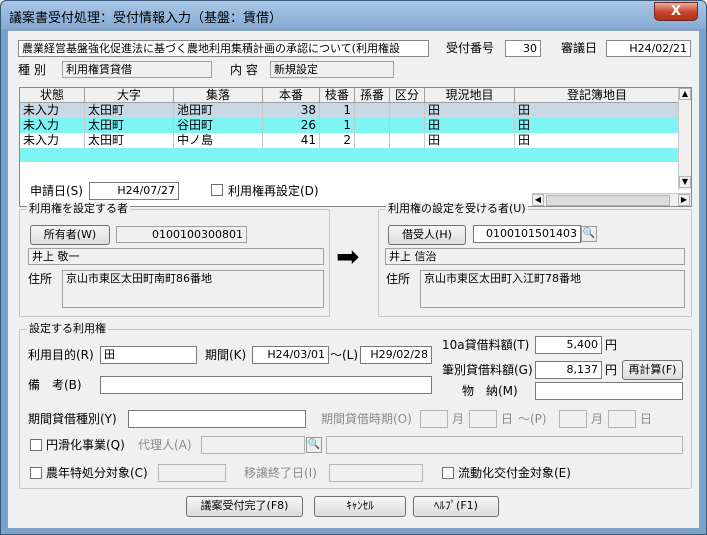  Describe the element at coordinates (685, 182) in the screenshot. I see `scroll-down-icon: ▼` at that location.